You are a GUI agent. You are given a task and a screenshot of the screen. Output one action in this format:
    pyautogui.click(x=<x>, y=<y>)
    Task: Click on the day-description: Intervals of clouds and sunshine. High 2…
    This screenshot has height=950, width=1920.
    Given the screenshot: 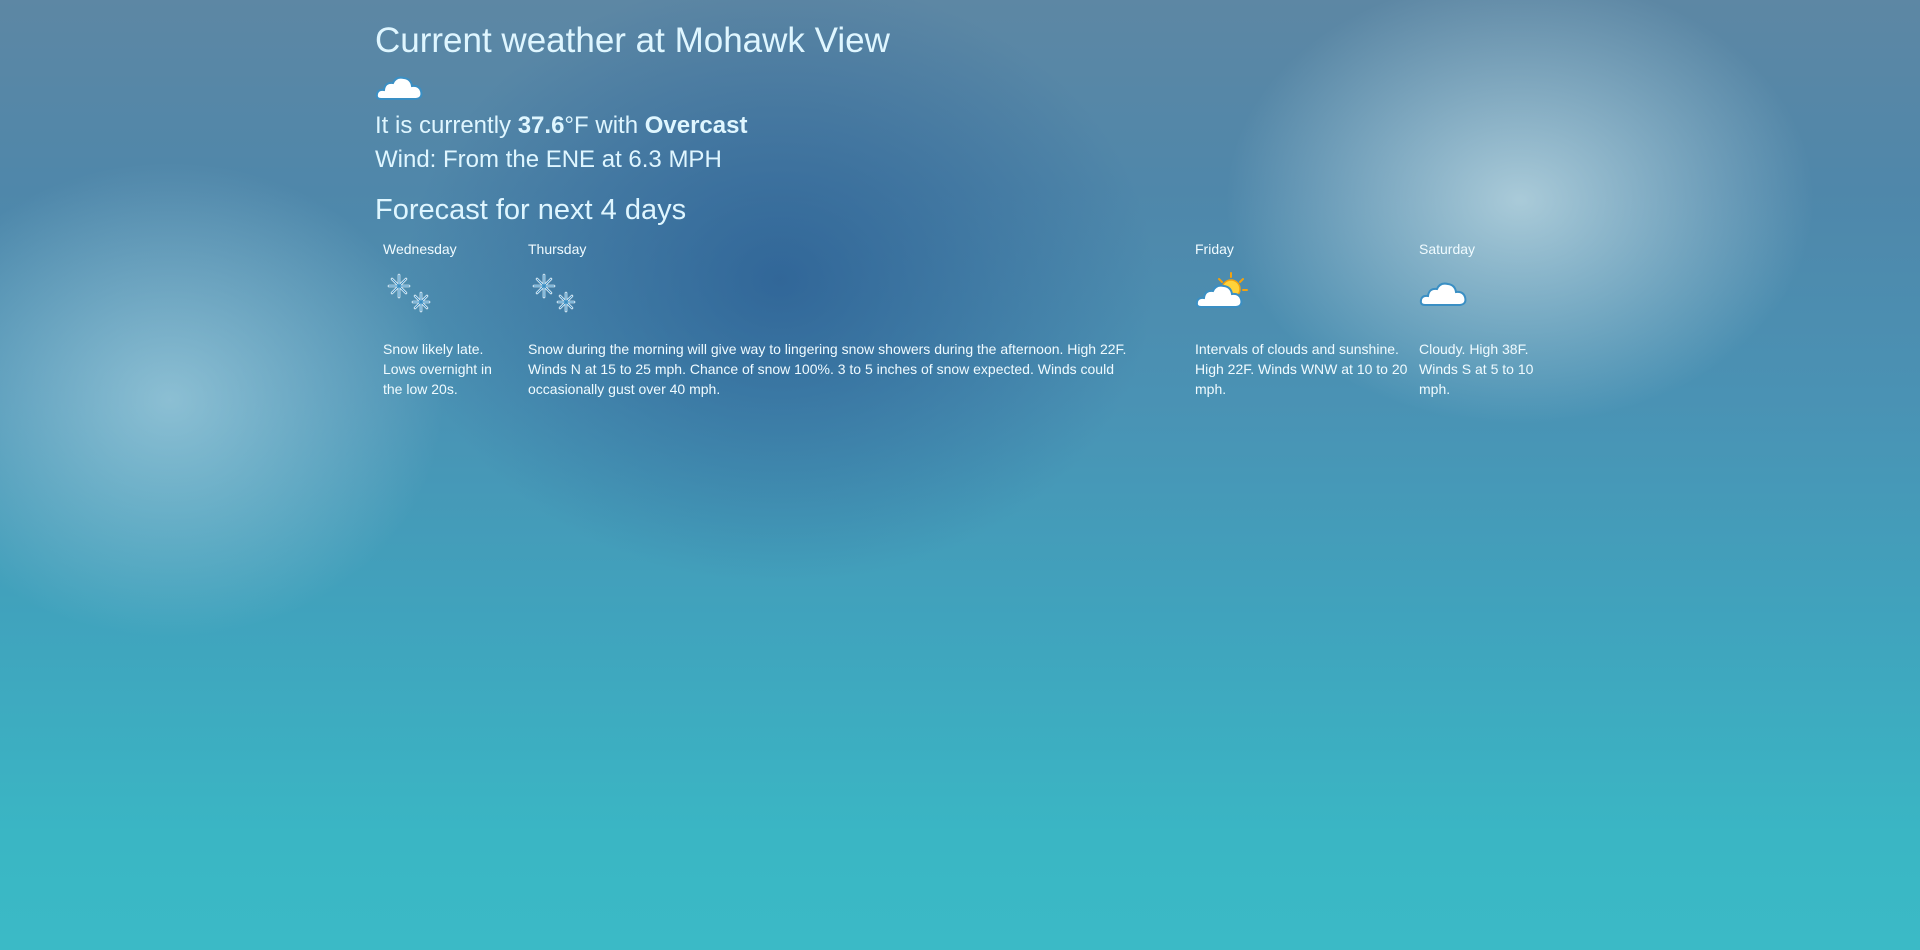 What is the action you would take?
    pyautogui.click(x=1301, y=369)
    